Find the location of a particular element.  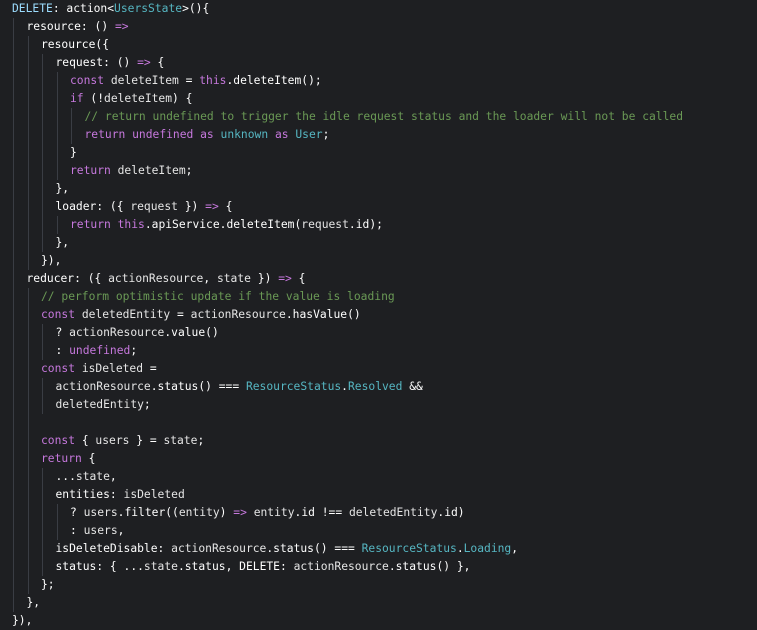

code-line: deletedEntity; is located at coordinates (378, 405).